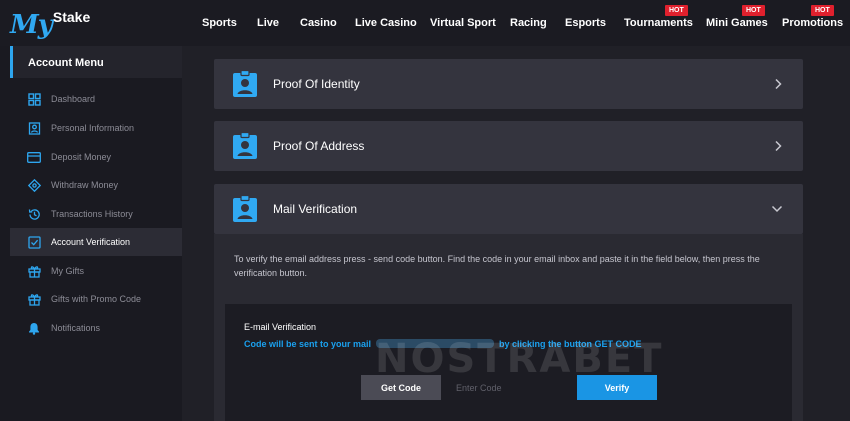 Image resolution: width=850 pixels, height=421 pixels. I want to click on bell-icon, so click(34, 328).